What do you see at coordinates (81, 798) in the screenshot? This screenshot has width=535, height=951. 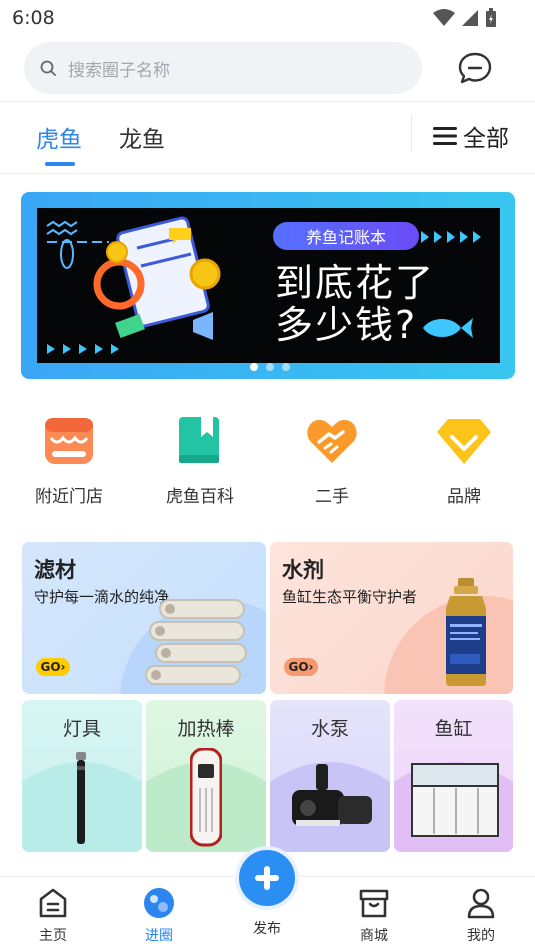 I see `aquarium-light-image` at bounding box center [81, 798].